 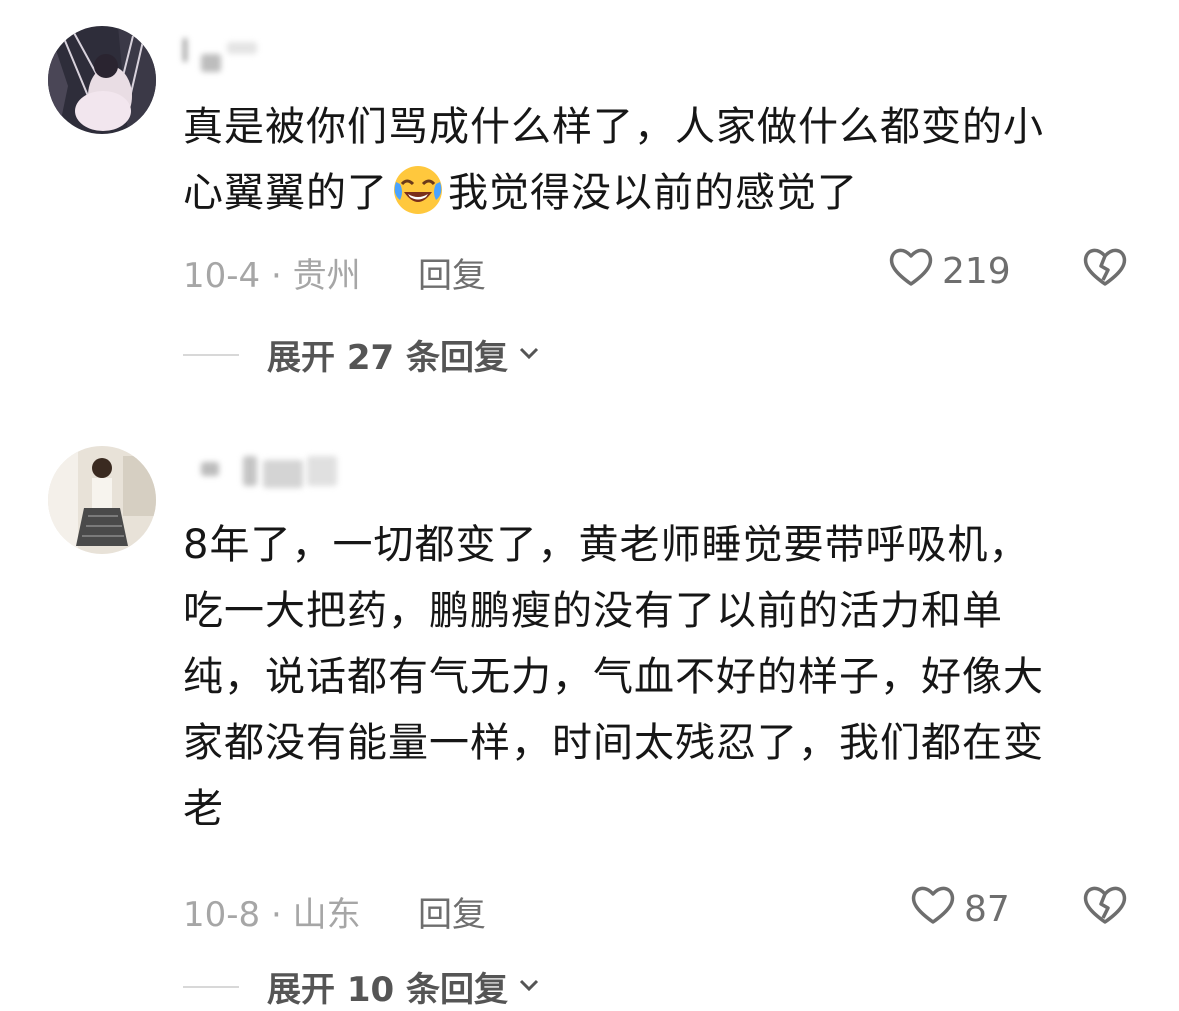 What do you see at coordinates (524, 354) in the screenshot?
I see `chevron-down-icon` at bounding box center [524, 354].